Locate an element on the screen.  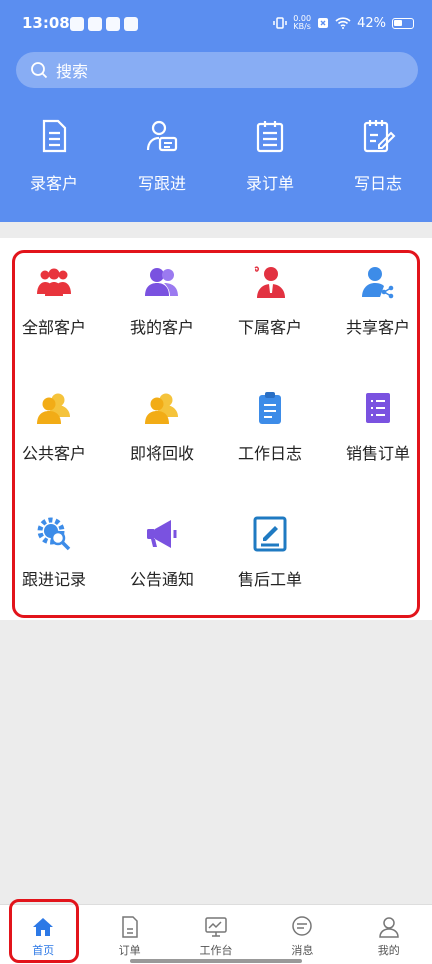
vibrate-icon is located at coordinates (280, 23).